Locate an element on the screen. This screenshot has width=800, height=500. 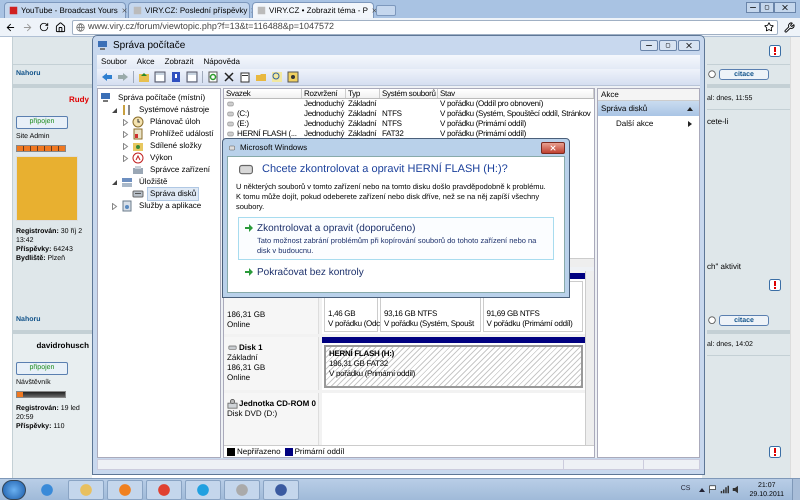
browser-tab: YouTube - Broadcast Yours is located at coordinates (65, 10).